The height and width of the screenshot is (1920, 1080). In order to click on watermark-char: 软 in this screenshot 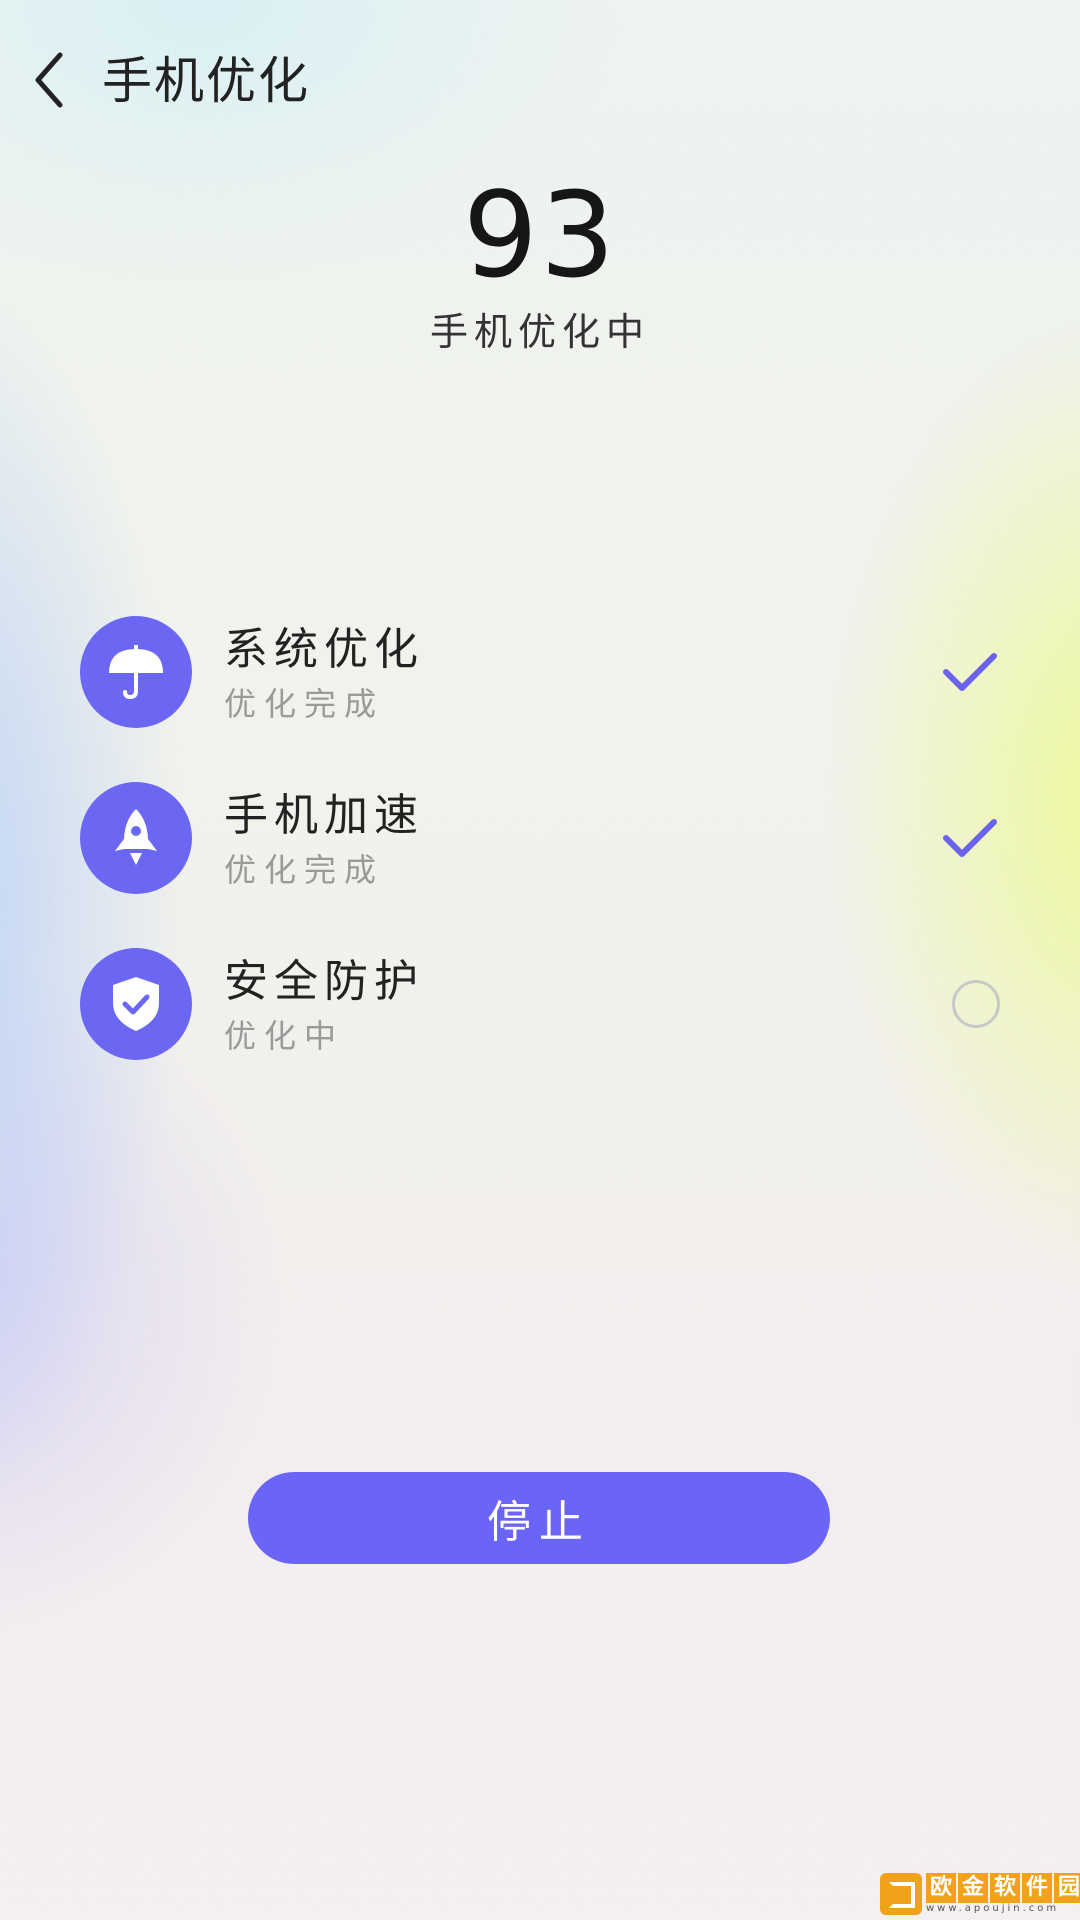, I will do `click(1005, 1888)`.